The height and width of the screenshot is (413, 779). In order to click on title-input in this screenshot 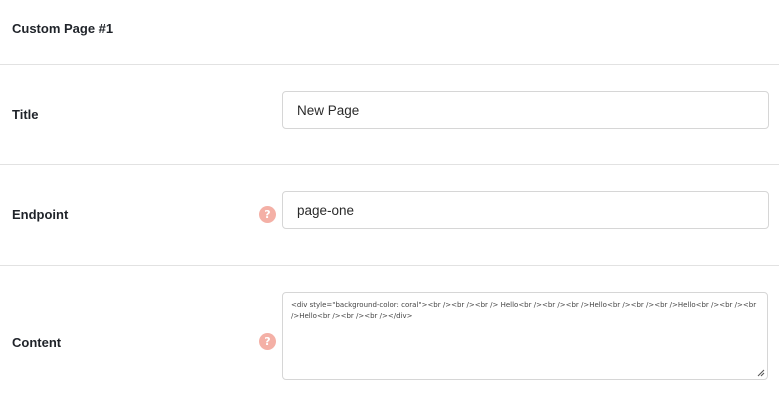, I will do `click(525, 110)`.